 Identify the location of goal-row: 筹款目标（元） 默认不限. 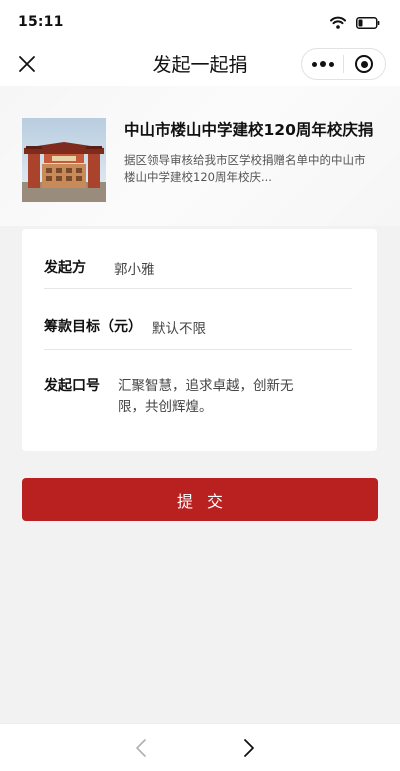
(198, 333).